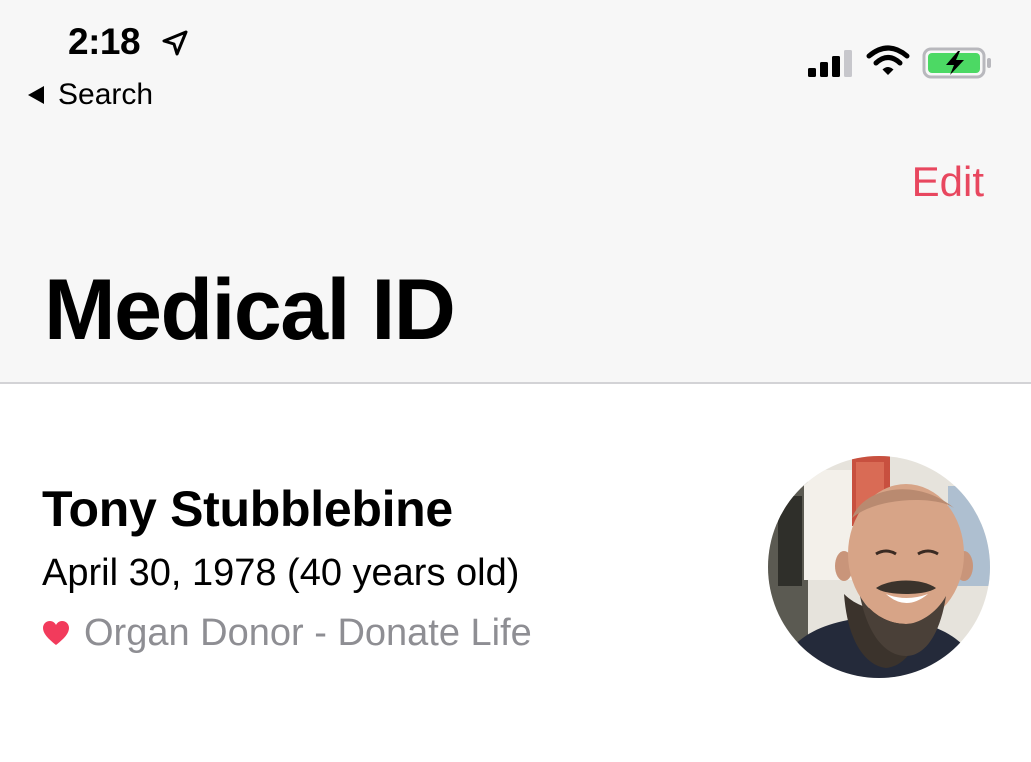  I want to click on back-arrow-icon, so click(36, 95).